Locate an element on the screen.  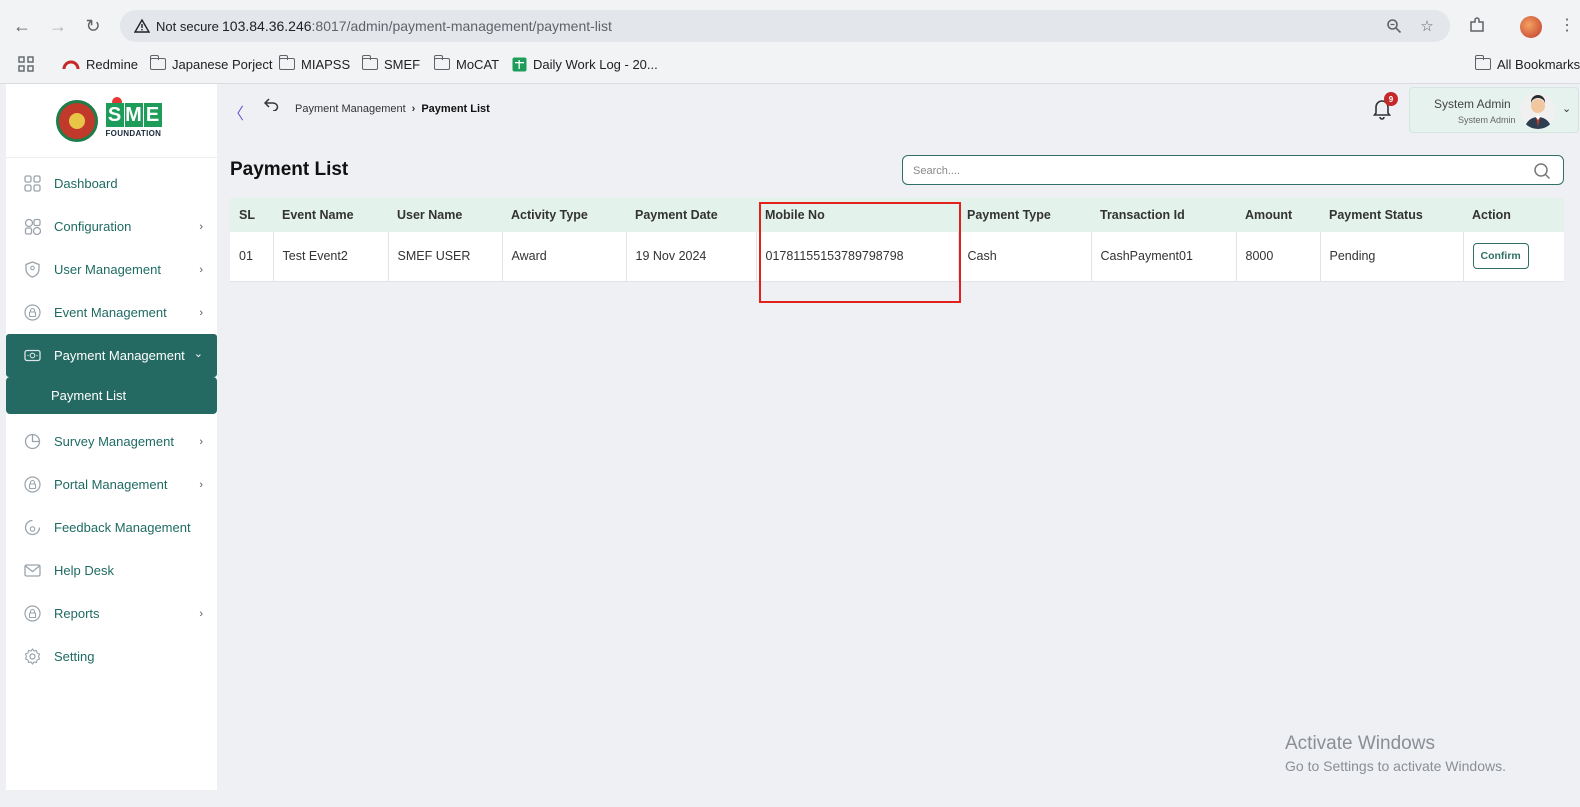
bookmark-smef: SMEF is located at coordinates (391, 64).